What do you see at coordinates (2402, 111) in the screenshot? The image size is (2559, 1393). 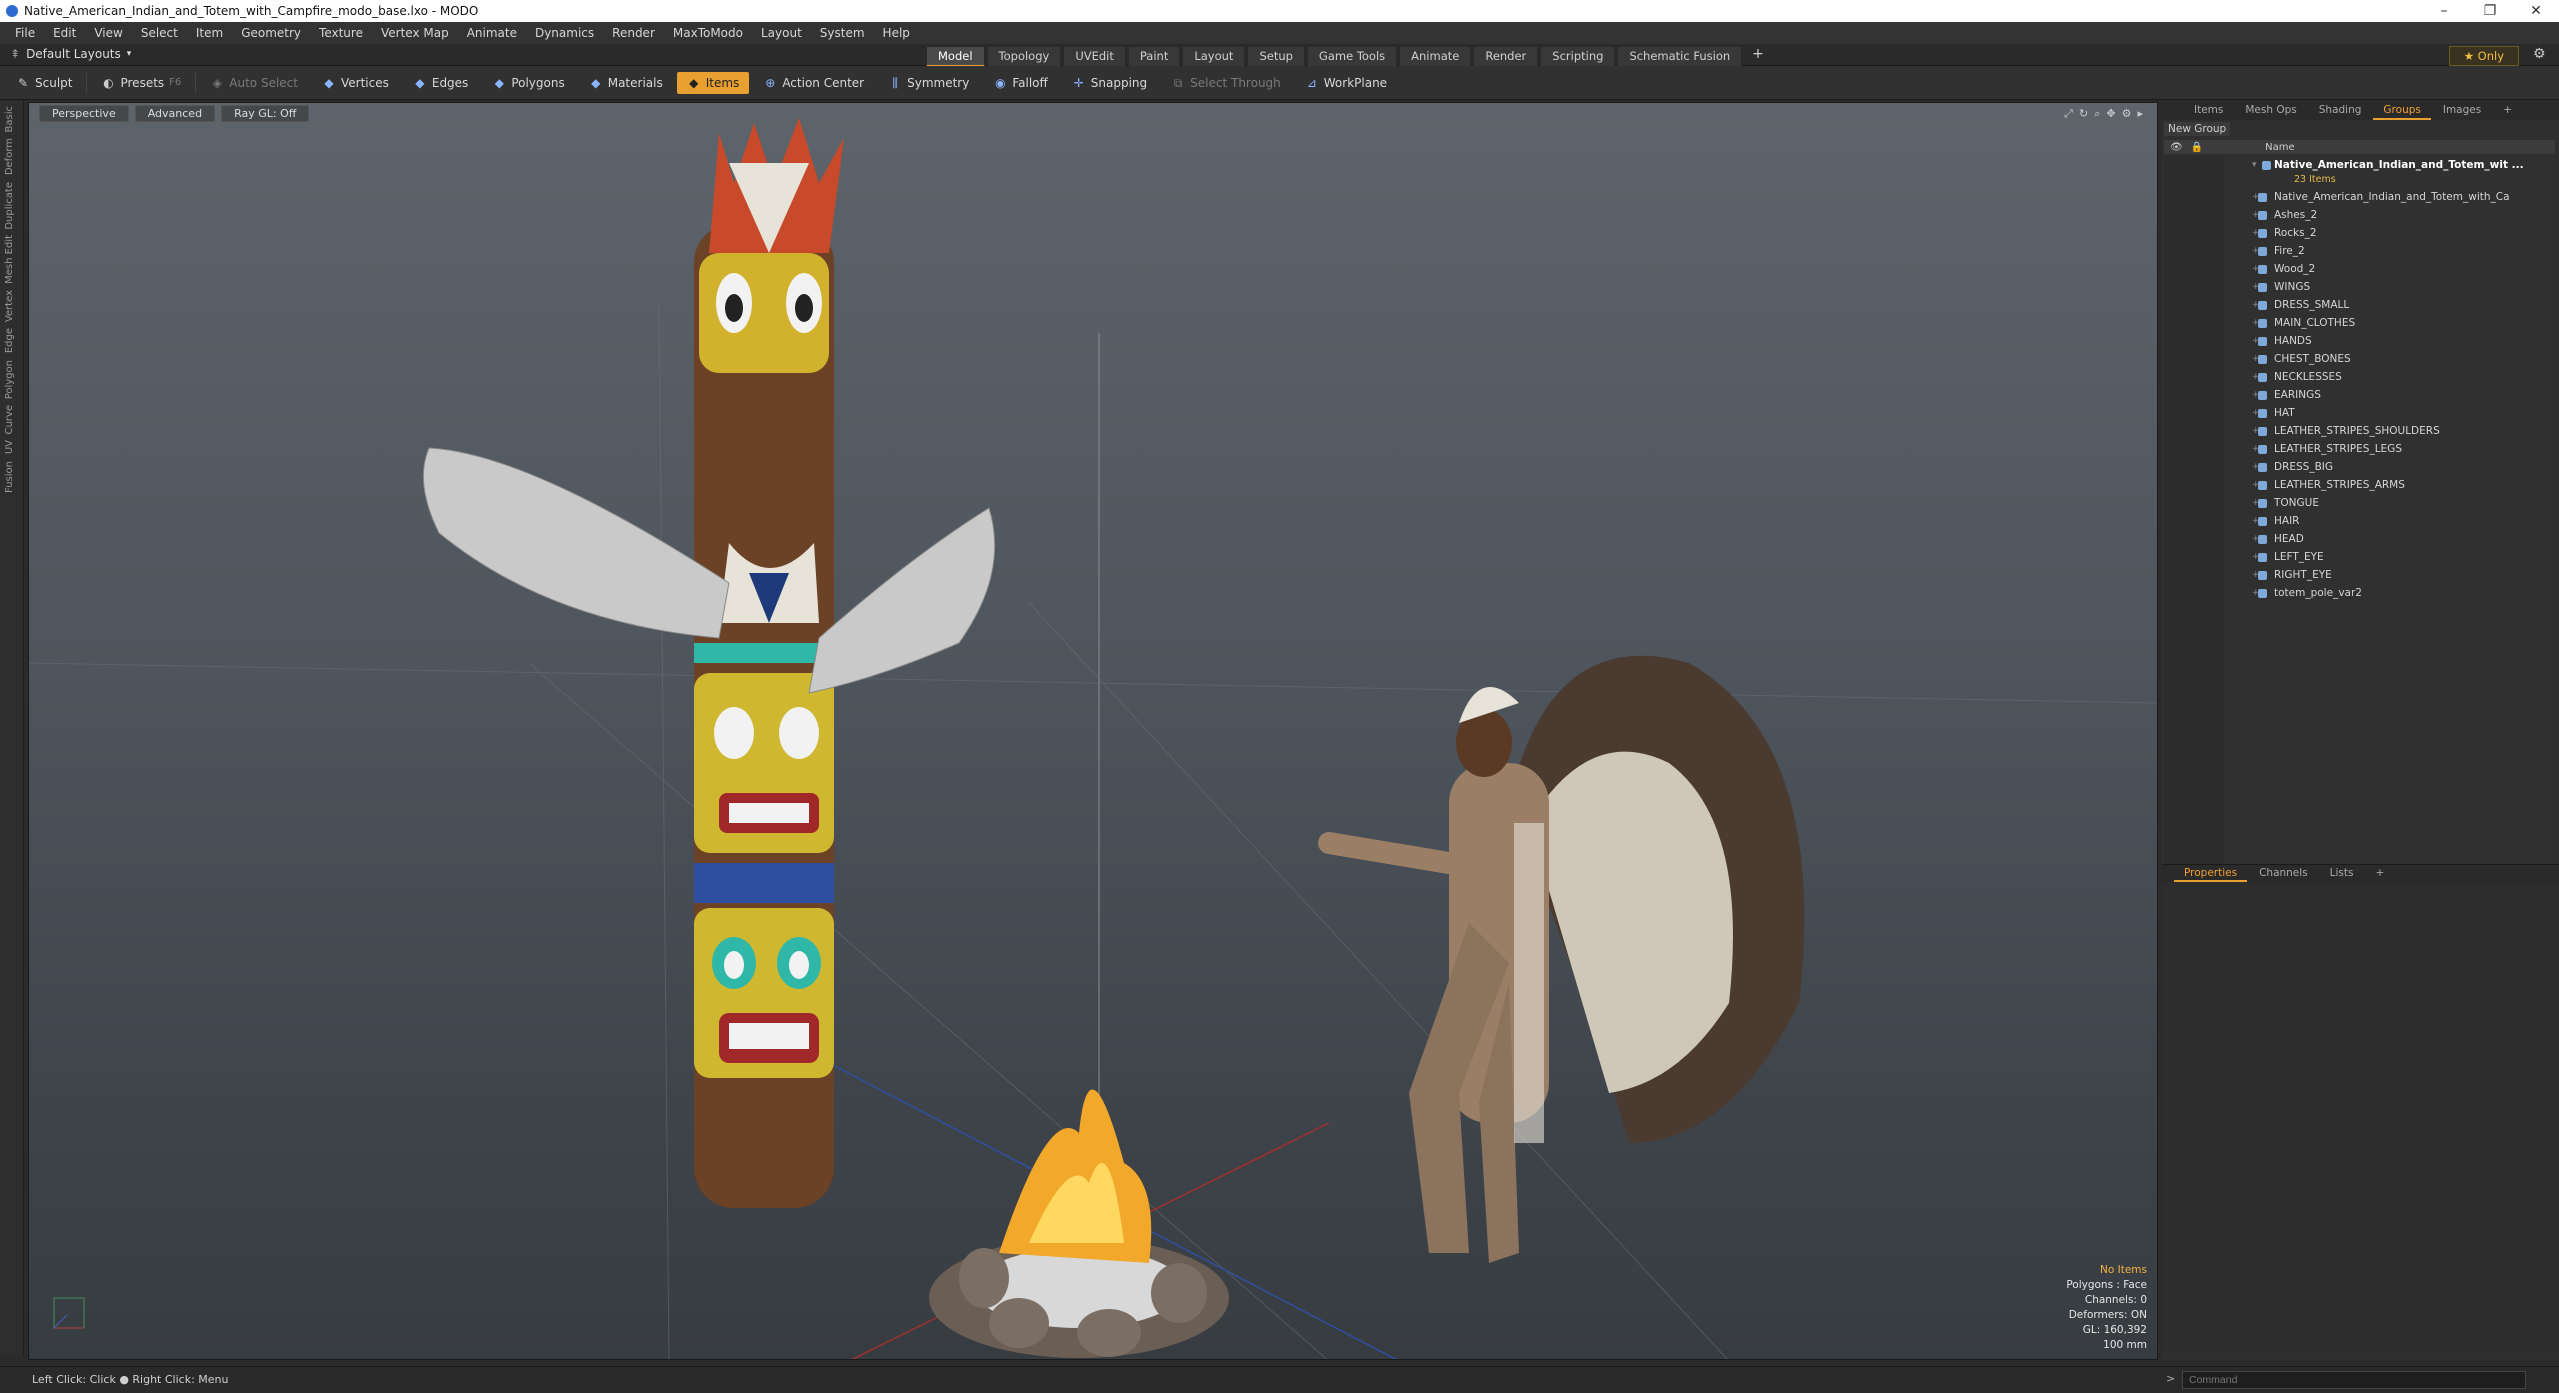 I see `tab-groups: Groups` at bounding box center [2402, 111].